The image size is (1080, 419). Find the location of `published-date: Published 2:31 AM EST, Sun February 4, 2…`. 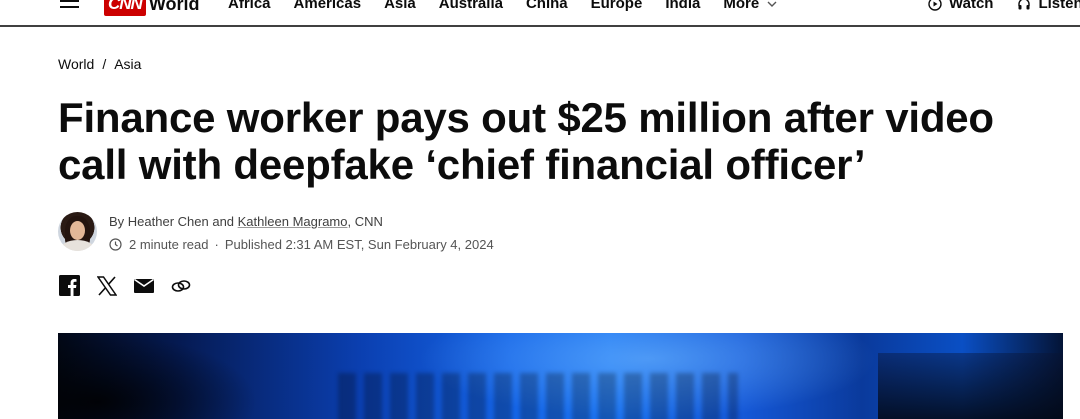

published-date: Published 2:31 AM EST, Sun February 4, 2… is located at coordinates (359, 244).